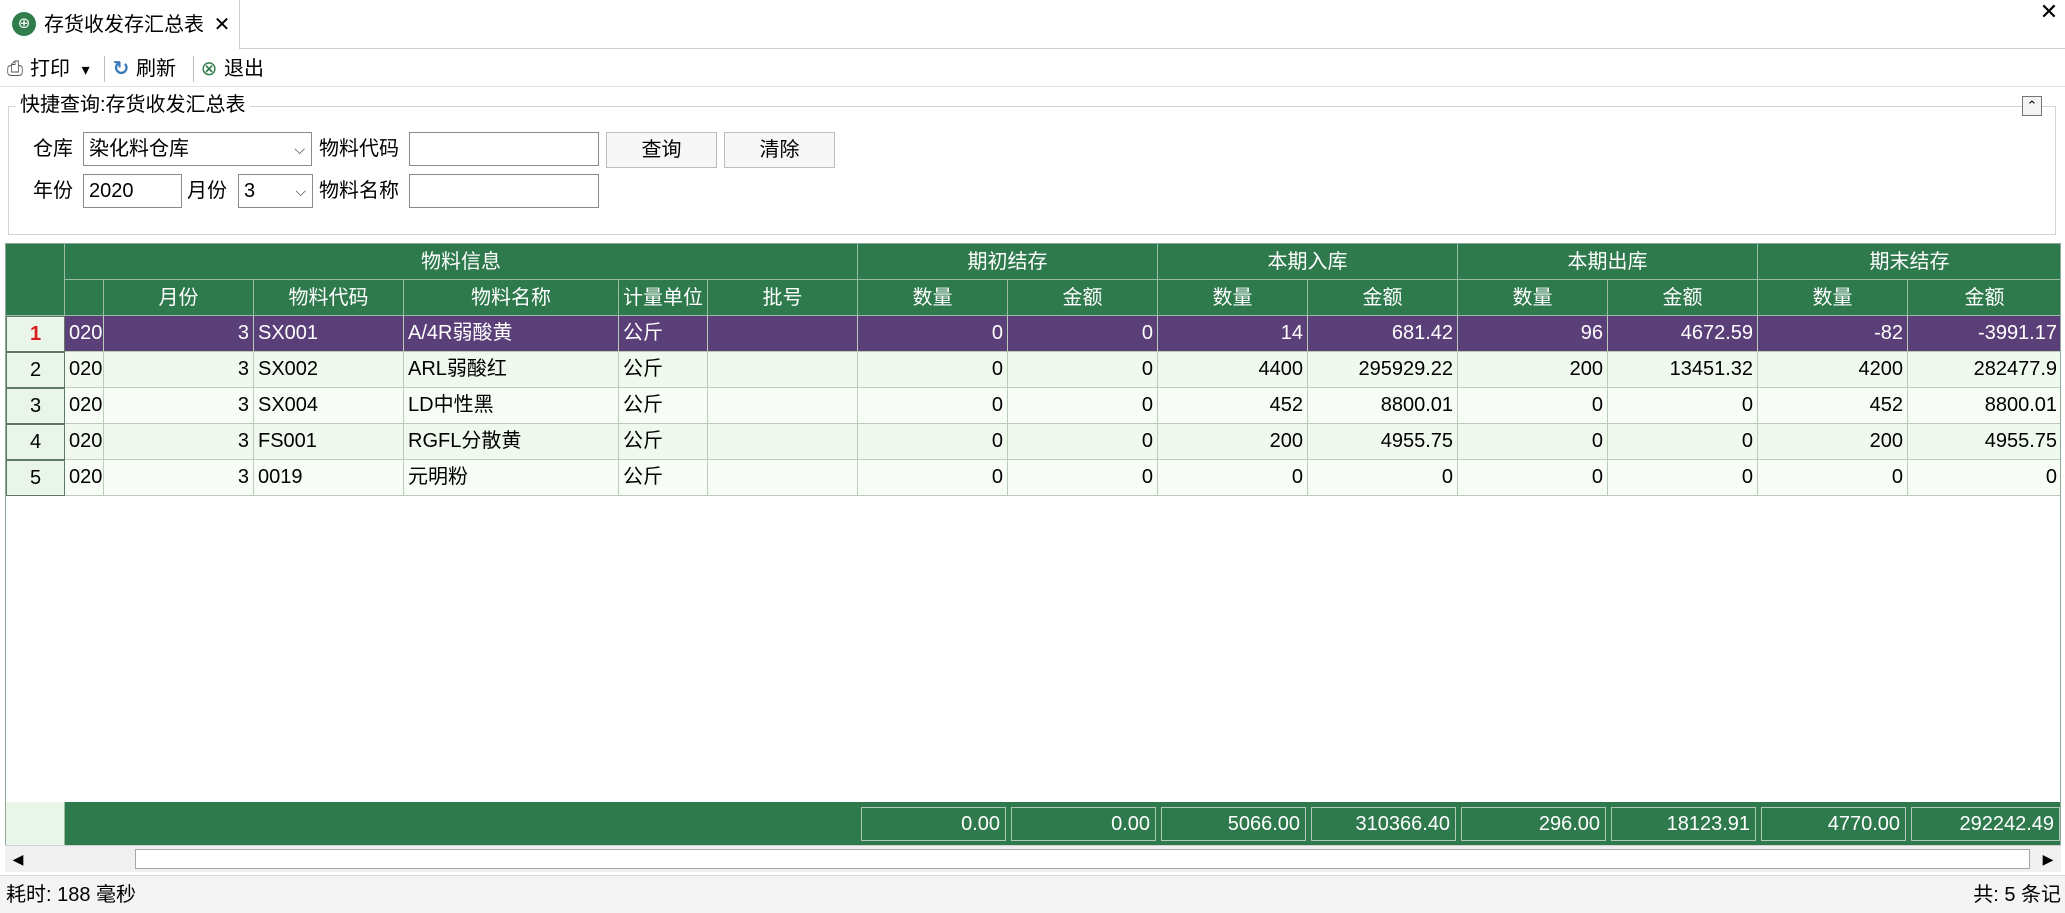 This screenshot has width=2065, height=913. What do you see at coordinates (329, 370) in the screenshot?
I see `table-cell: SX002` at bounding box center [329, 370].